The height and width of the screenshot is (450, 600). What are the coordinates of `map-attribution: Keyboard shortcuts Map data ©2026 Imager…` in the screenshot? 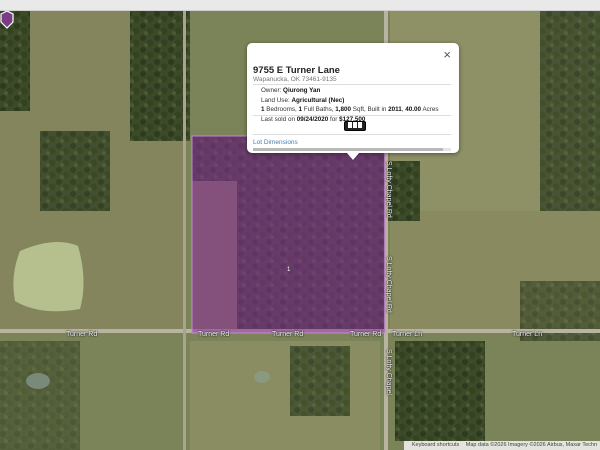 It's located at (501, 445).